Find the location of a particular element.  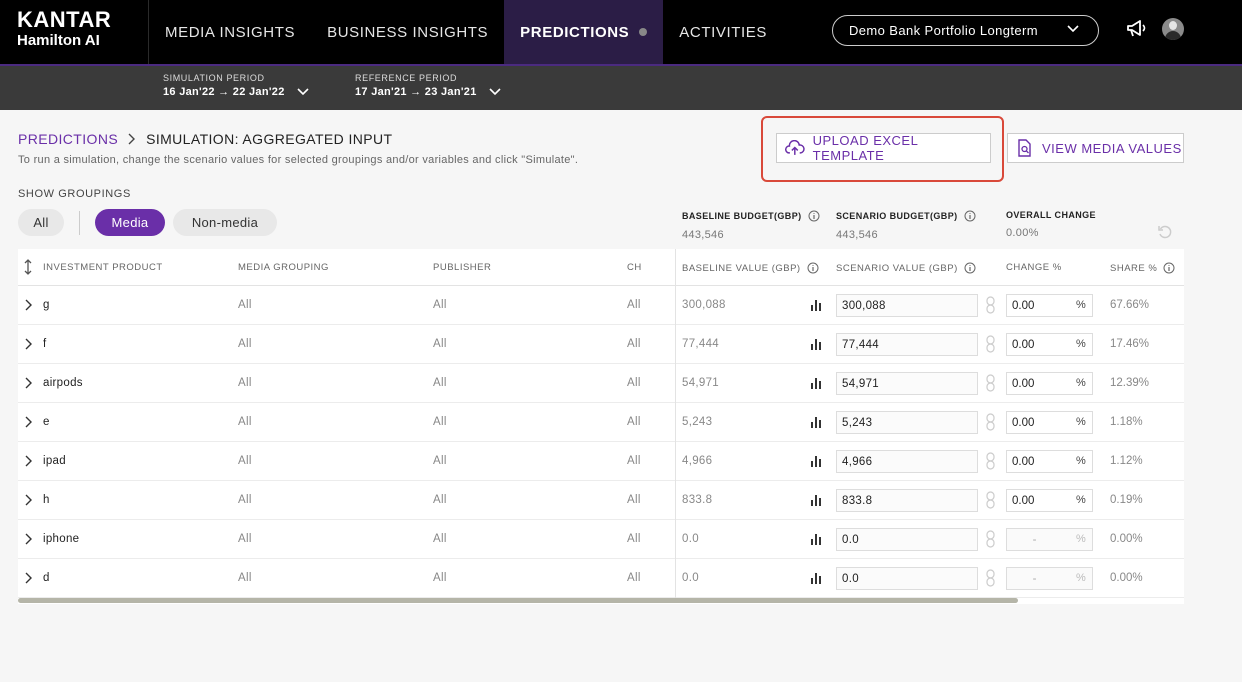

header-share: SHARE % is located at coordinates (1142, 268).